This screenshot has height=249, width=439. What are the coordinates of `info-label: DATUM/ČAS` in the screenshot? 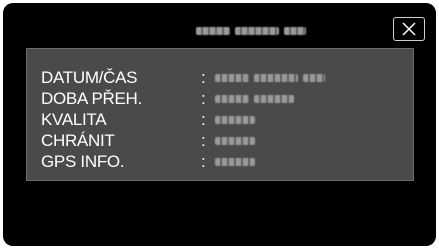 It's located at (89, 77).